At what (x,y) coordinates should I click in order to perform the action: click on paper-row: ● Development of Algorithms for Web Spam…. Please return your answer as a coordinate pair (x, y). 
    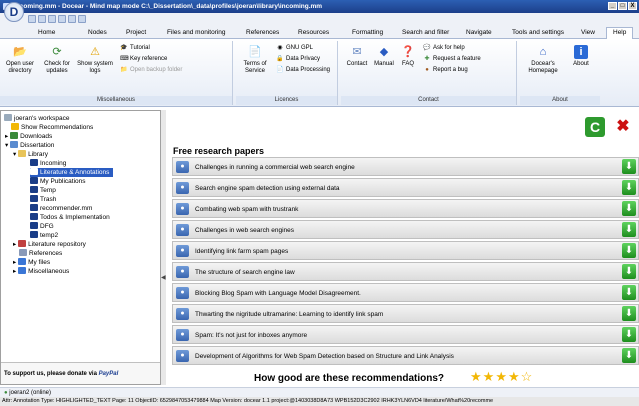
    Looking at the image, I should click on (405, 355).